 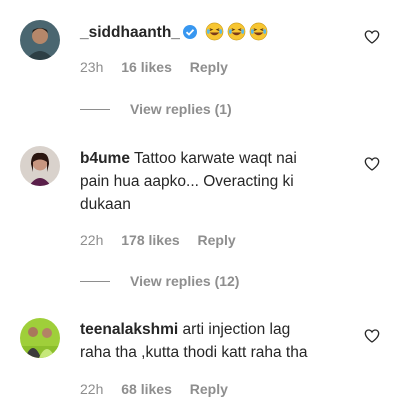 I want to click on timestamp: 23h, so click(x=91, y=67).